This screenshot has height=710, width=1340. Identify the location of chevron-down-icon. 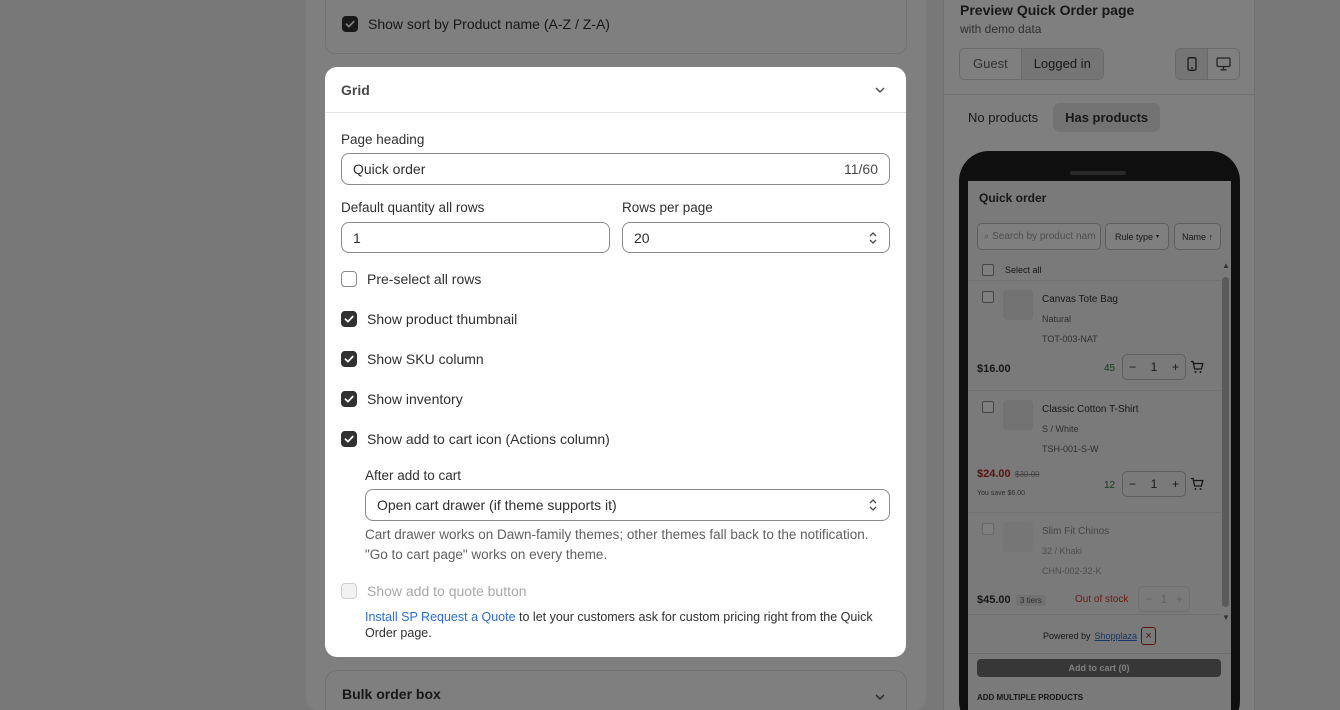
(880, 90).